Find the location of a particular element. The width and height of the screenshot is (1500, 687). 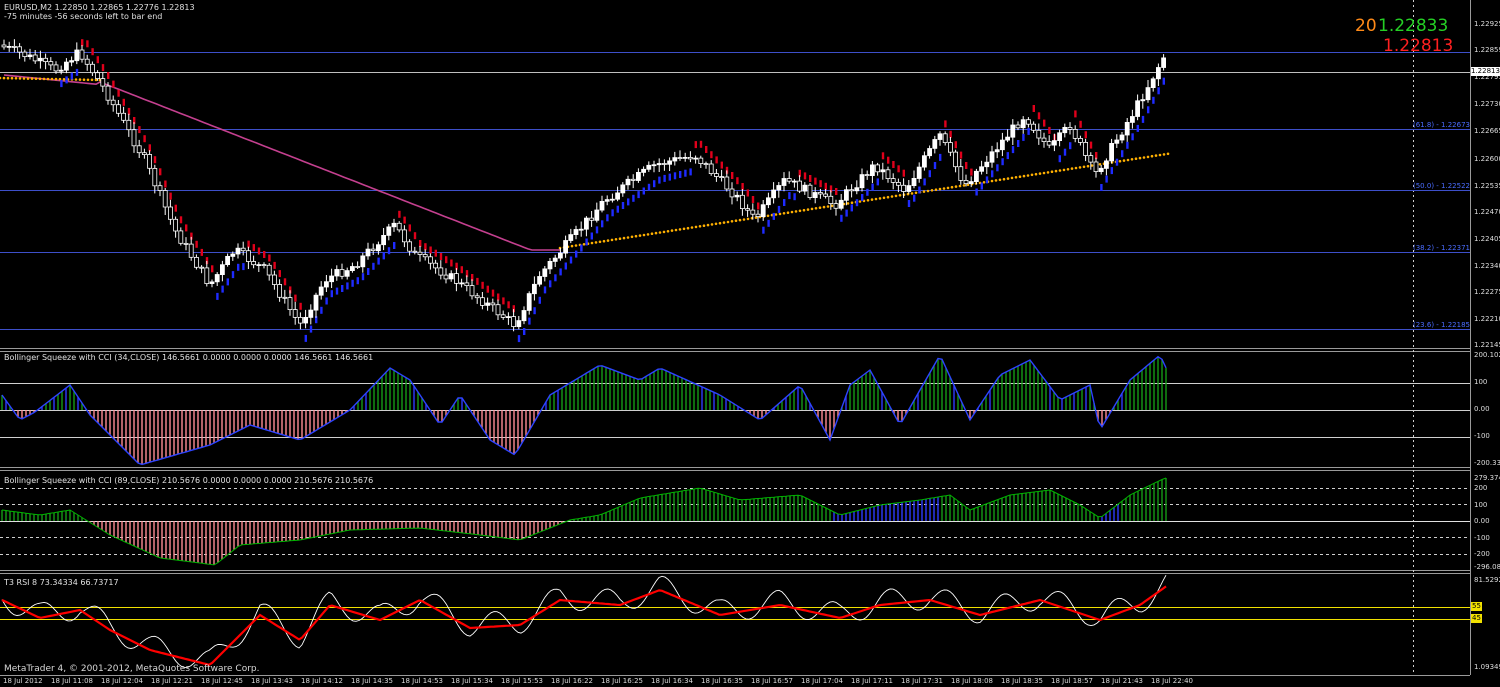

cci89-axis-label: -200 is located at coordinates (1482, 554).